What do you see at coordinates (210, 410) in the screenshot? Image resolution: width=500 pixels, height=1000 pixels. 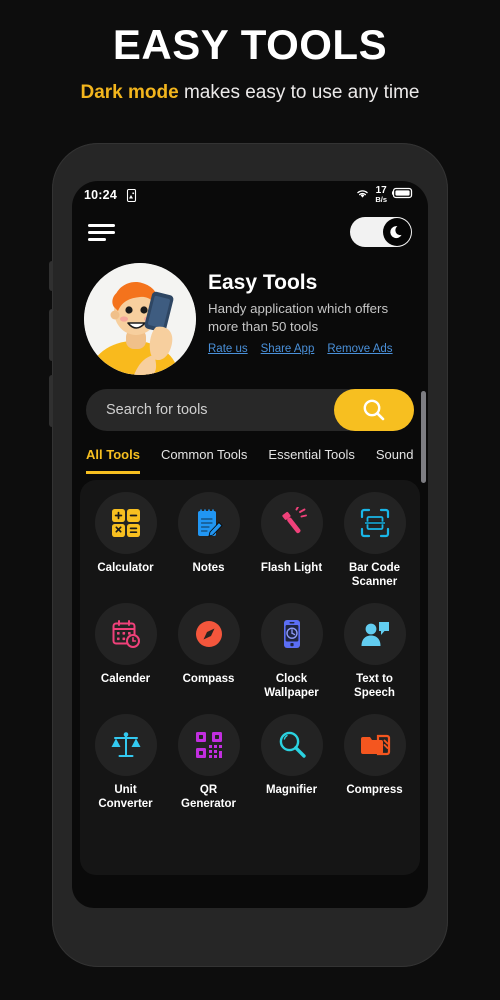 I see `search-input` at bounding box center [210, 410].